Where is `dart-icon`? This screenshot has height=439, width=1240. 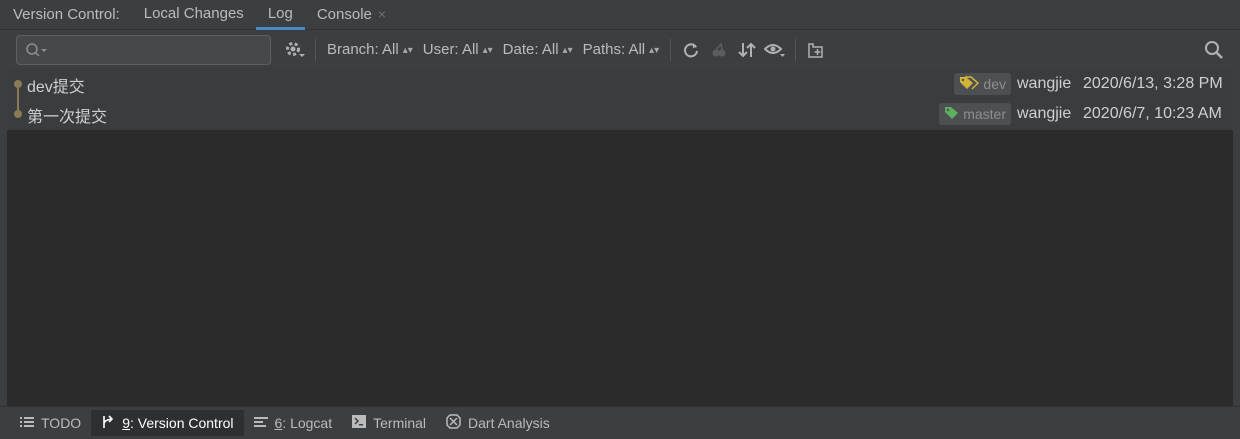 dart-icon is located at coordinates (457, 423).